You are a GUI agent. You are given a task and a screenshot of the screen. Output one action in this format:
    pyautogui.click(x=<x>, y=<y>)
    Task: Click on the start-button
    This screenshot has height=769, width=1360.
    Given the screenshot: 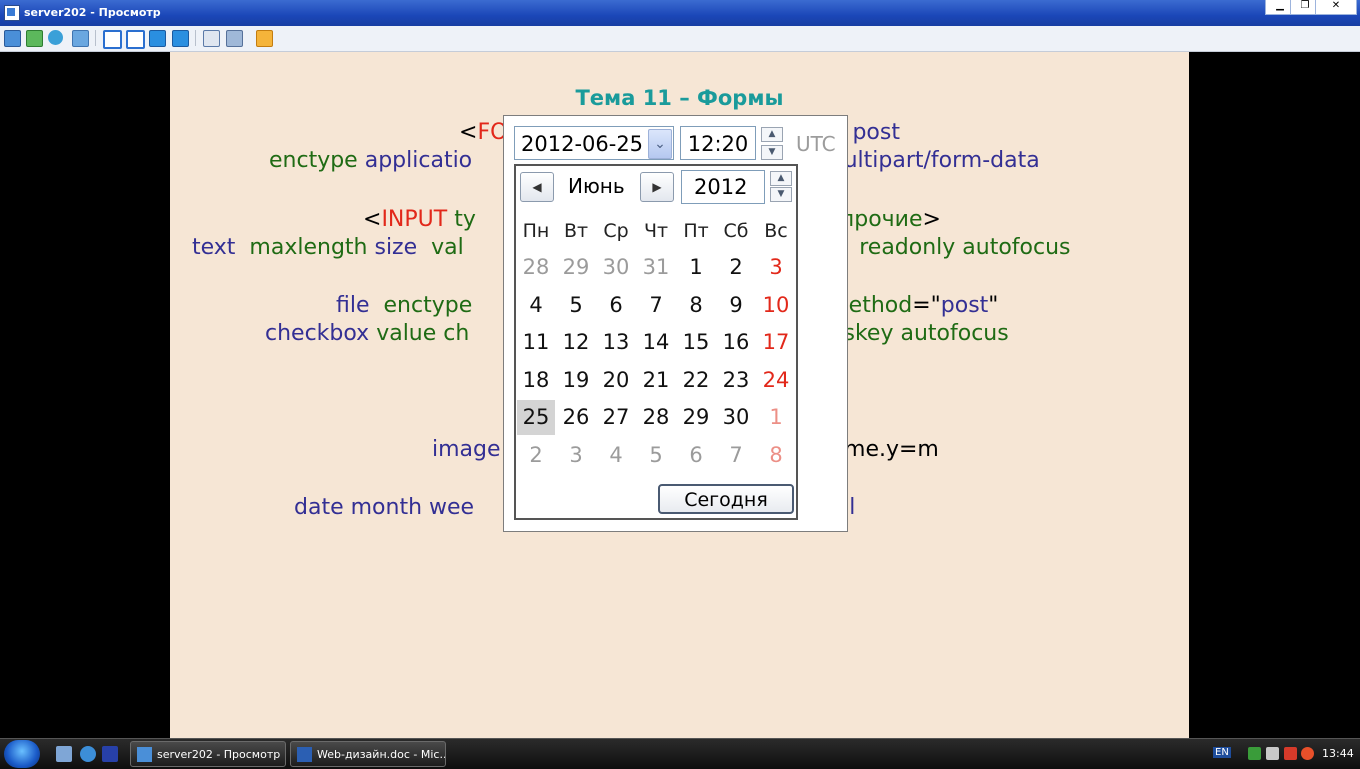 What is the action you would take?
    pyautogui.click(x=22, y=754)
    